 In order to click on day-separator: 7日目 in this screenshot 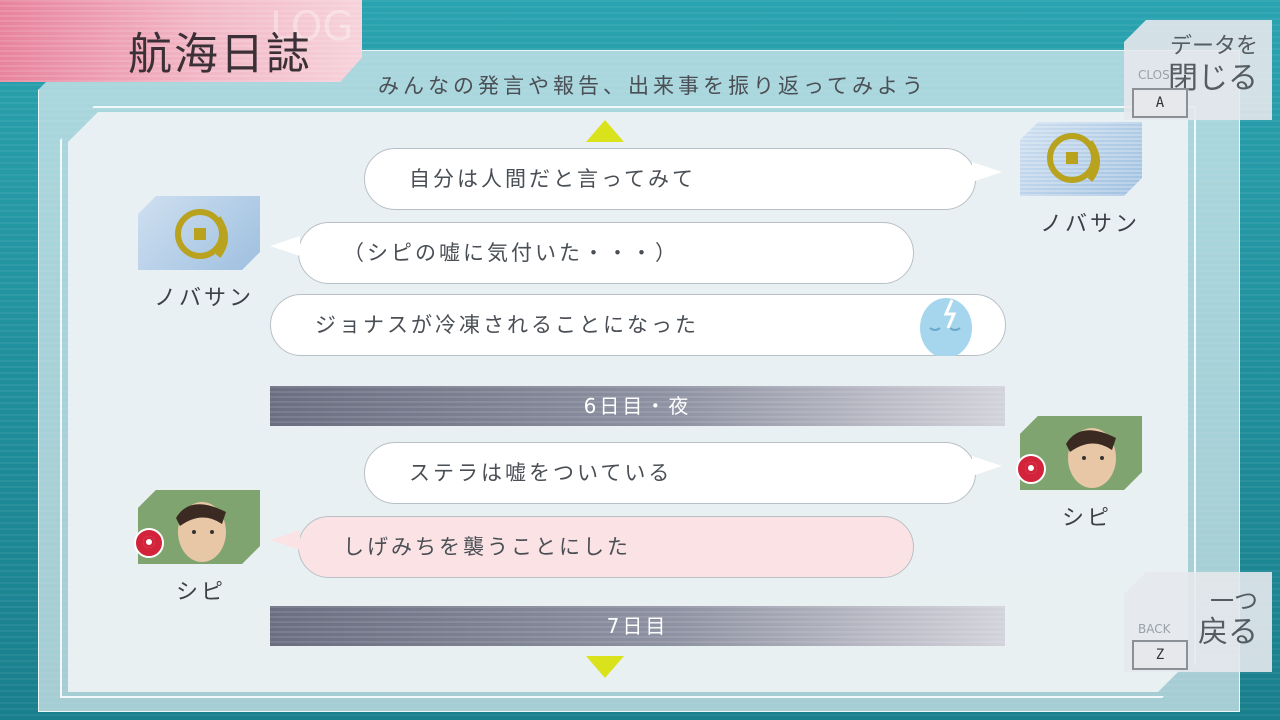, I will do `click(637, 626)`.